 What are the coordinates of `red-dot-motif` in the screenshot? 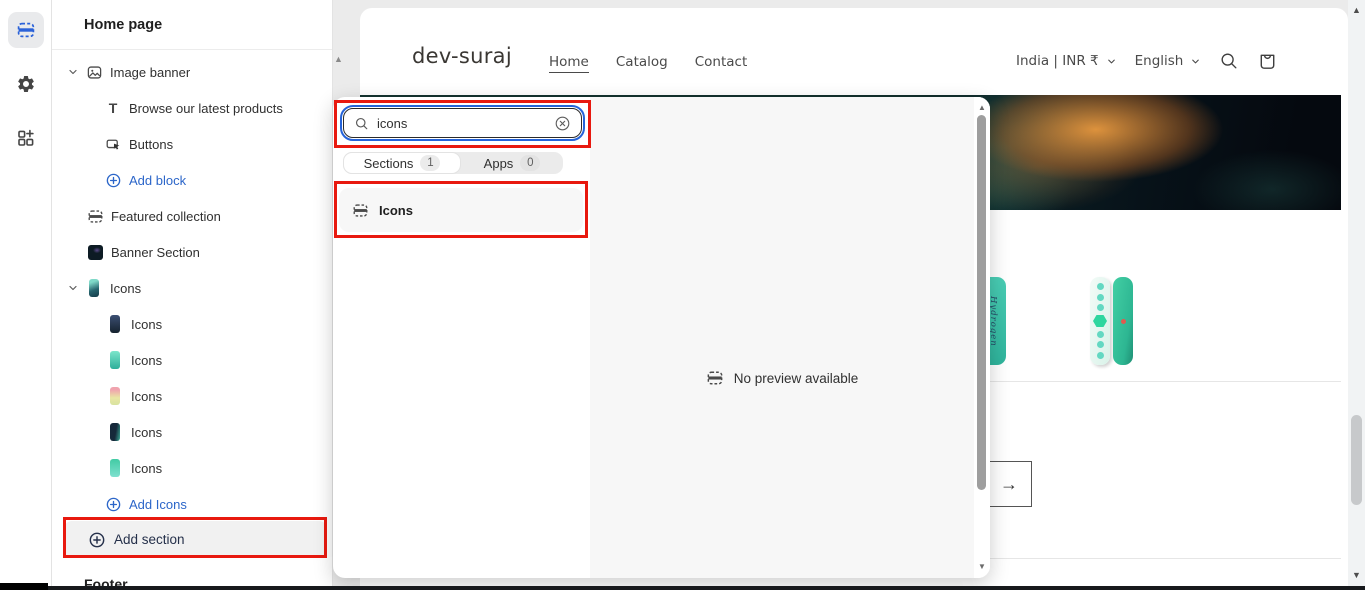 It's located at (1123, 321).